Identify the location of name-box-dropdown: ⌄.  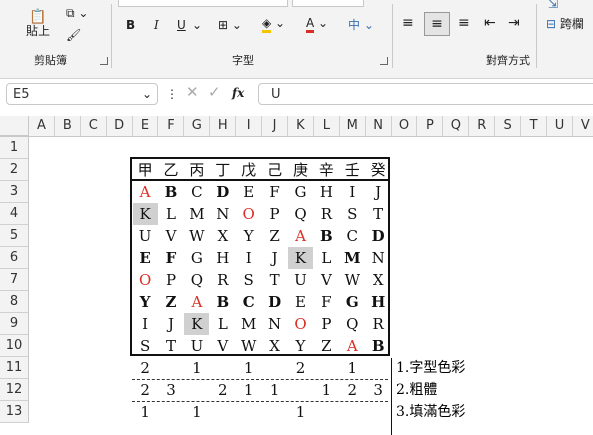
(147, 94).